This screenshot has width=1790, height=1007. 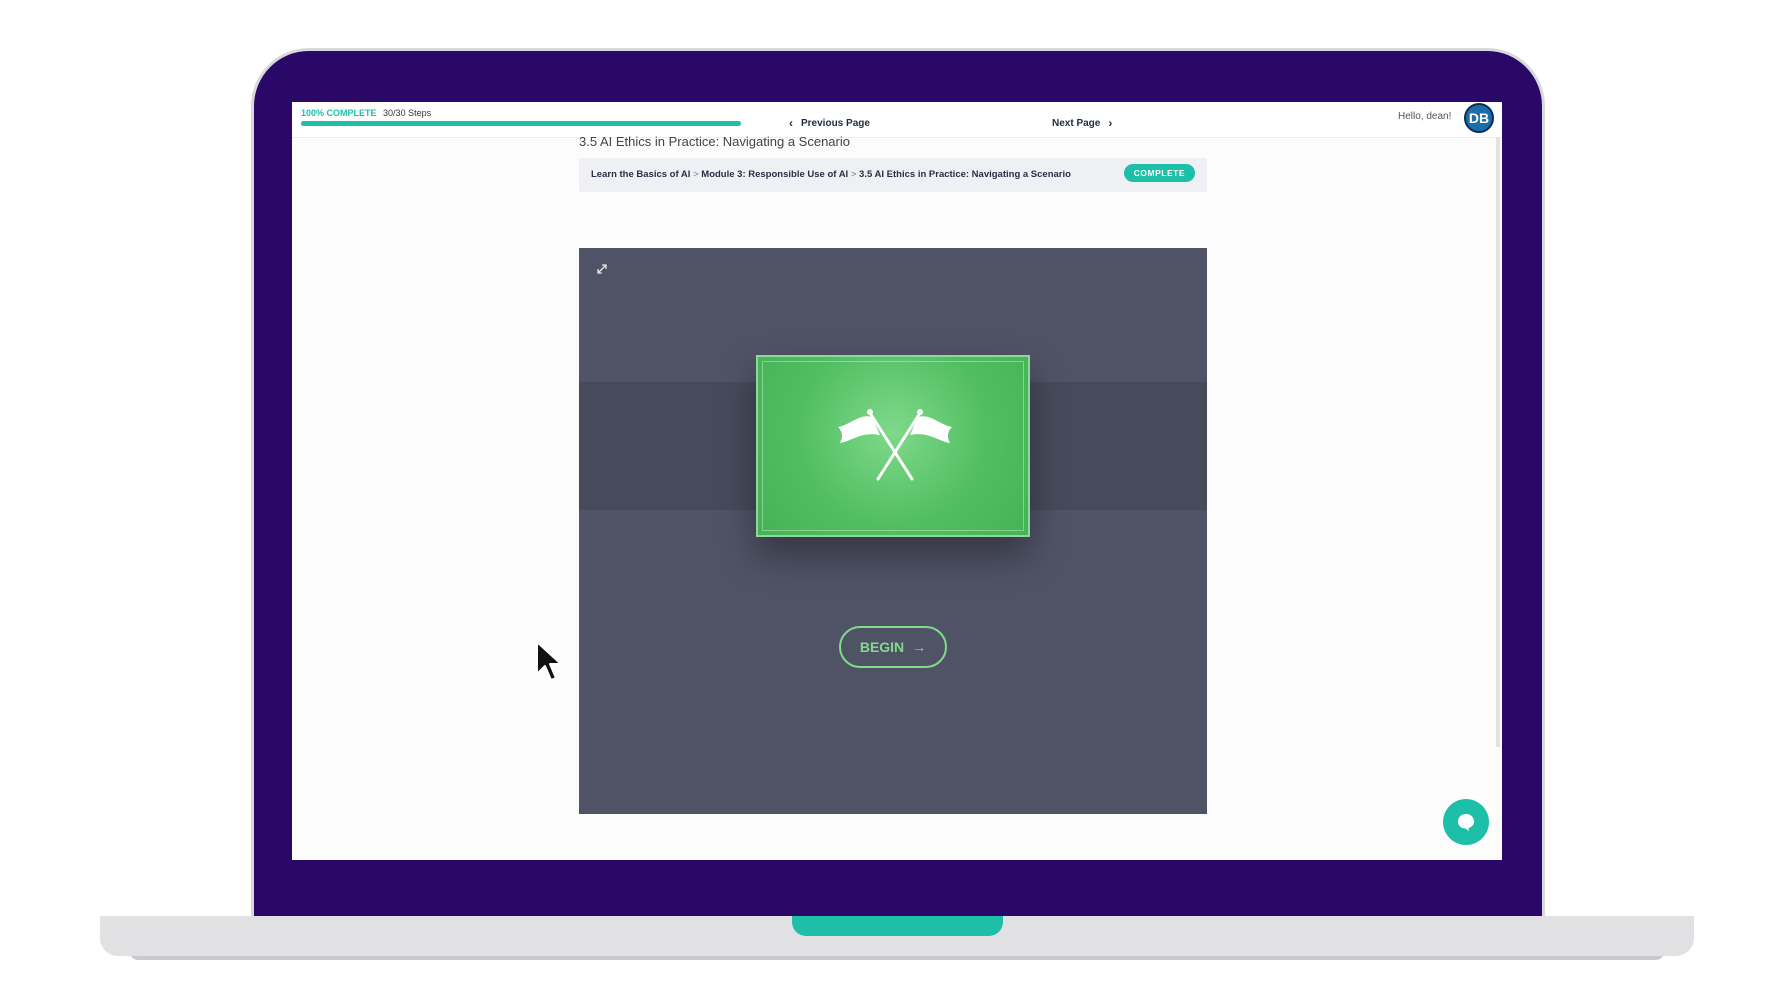 What do you see at coordinates (1076, 123) in the screenshot?
I see `next-page-label: Next Page` at bounding box center [1076, 123].